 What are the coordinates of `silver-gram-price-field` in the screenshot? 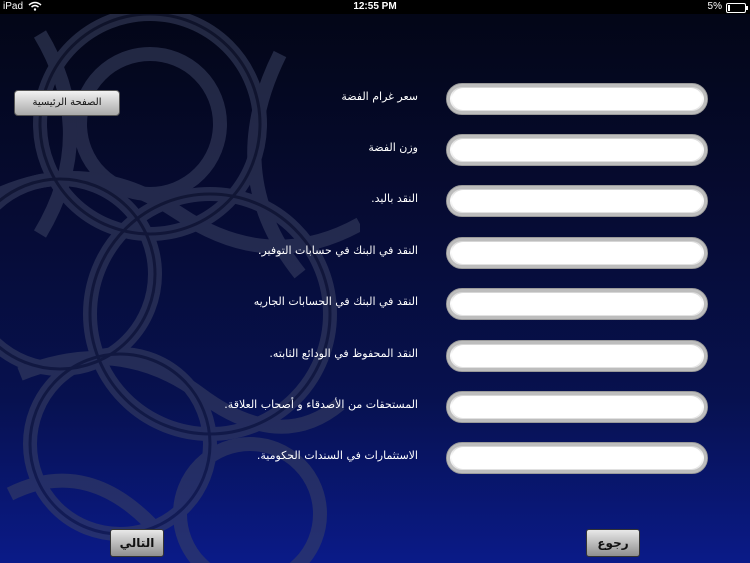 It's located at (577, 99).